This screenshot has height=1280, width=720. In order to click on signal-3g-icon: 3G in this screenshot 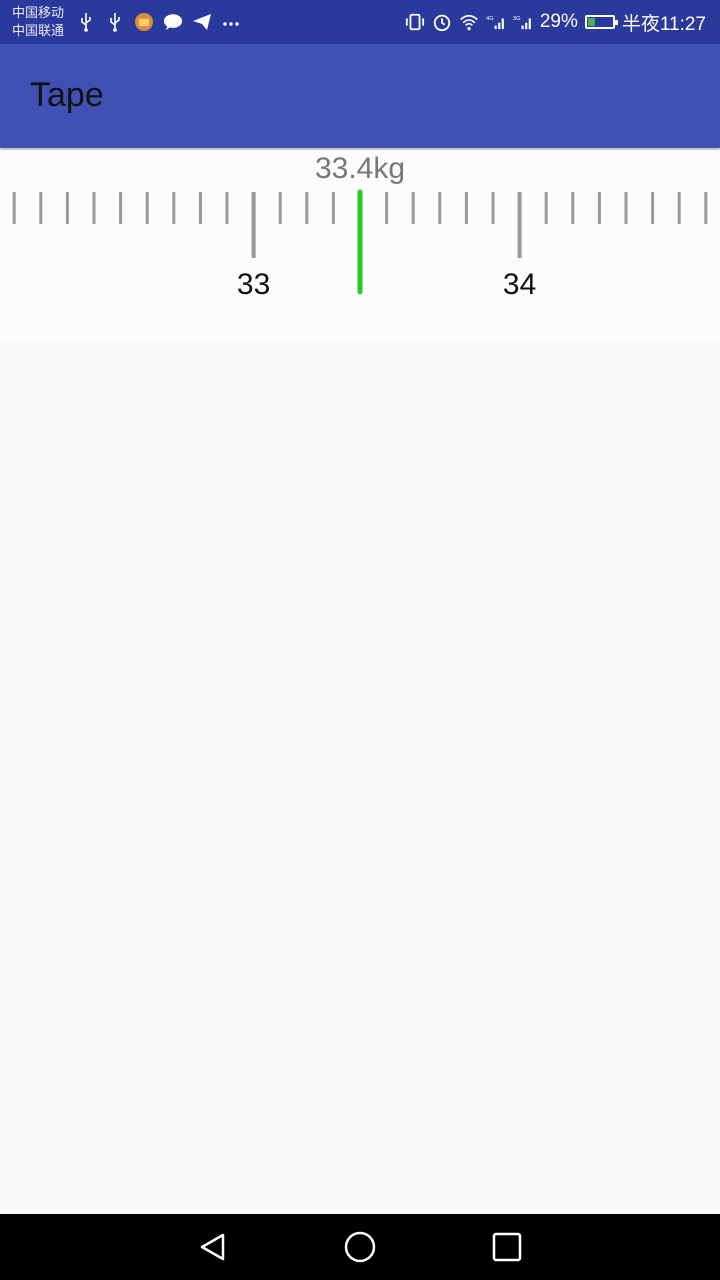, I will do `click(523, 22)`.